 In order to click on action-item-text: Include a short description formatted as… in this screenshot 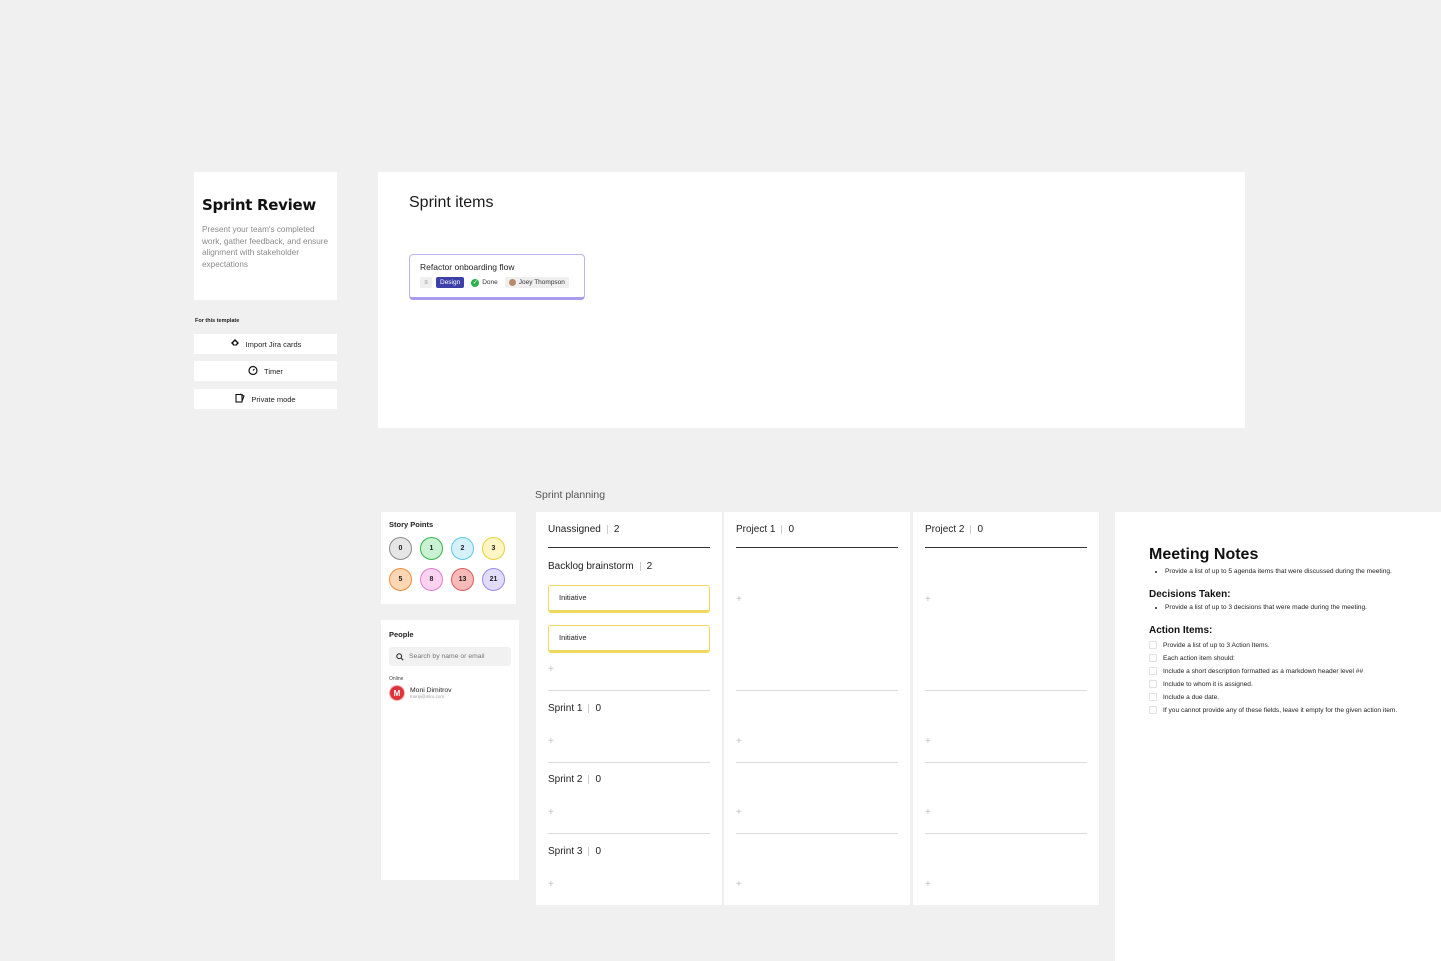, I will do `click(1263, 671)`.